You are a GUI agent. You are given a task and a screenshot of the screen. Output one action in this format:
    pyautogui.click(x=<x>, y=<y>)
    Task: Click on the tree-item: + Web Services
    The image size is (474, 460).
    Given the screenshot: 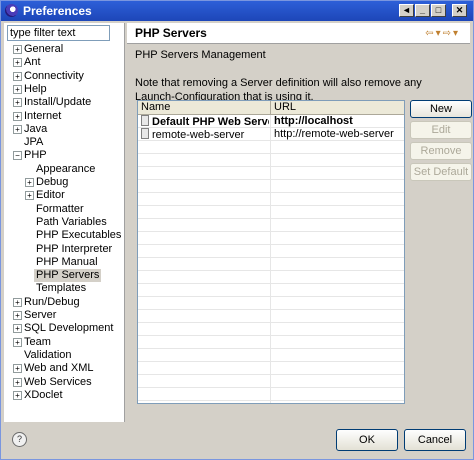 What is the action you would take?
    pyautogui.click(x=64, y=382)
    